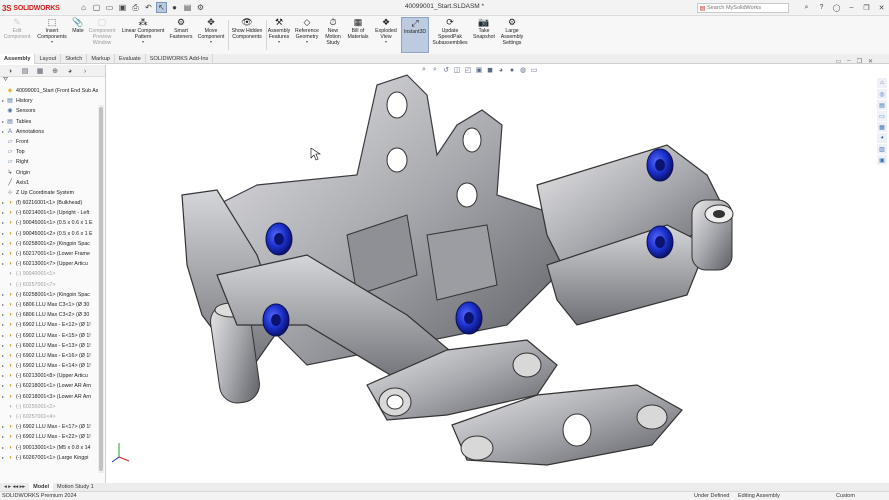 The image size is (889, 500). What do you see at coordinates (48, 59) in the screenshot?
I see `tab-layout: Layout` at bounding box center [48, 59].